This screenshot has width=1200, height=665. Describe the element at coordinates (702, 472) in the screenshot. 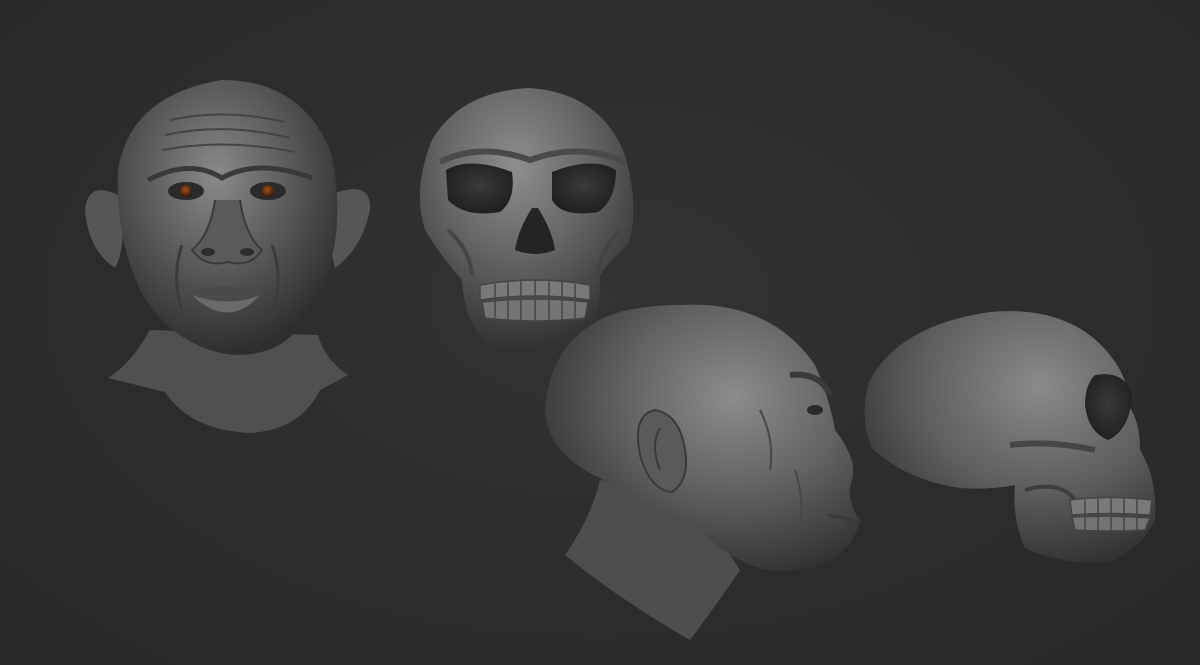

I see `hominin-head-profile` at that location.